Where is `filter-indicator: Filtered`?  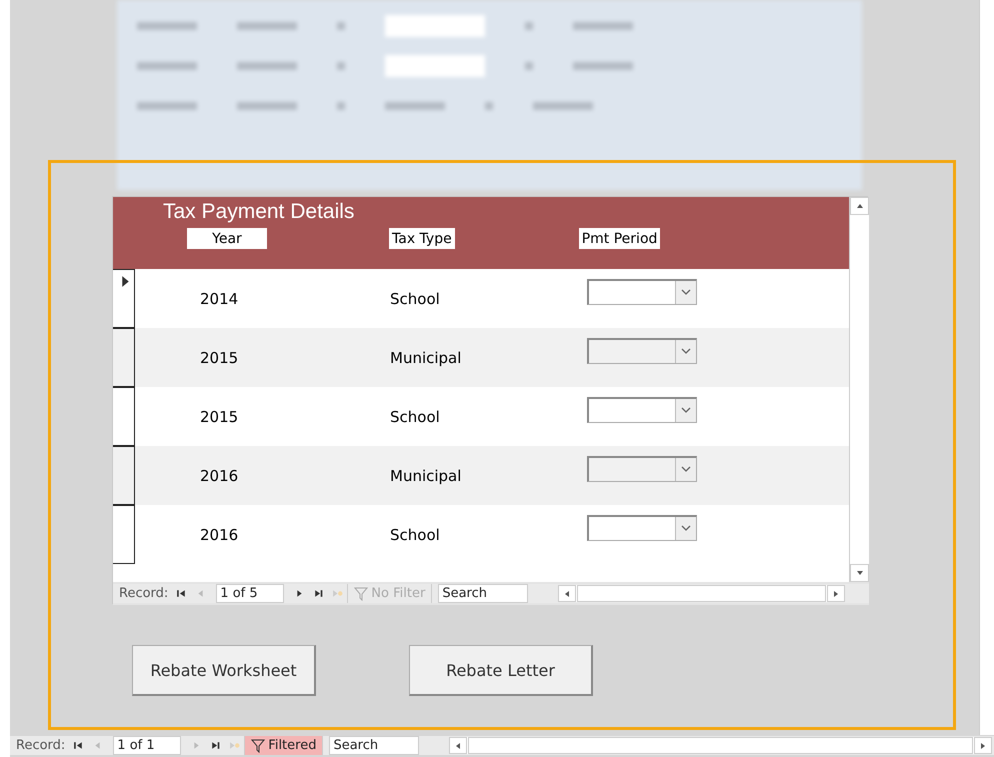 filter-indicator: Filtered is located at coordinates (284, 745).